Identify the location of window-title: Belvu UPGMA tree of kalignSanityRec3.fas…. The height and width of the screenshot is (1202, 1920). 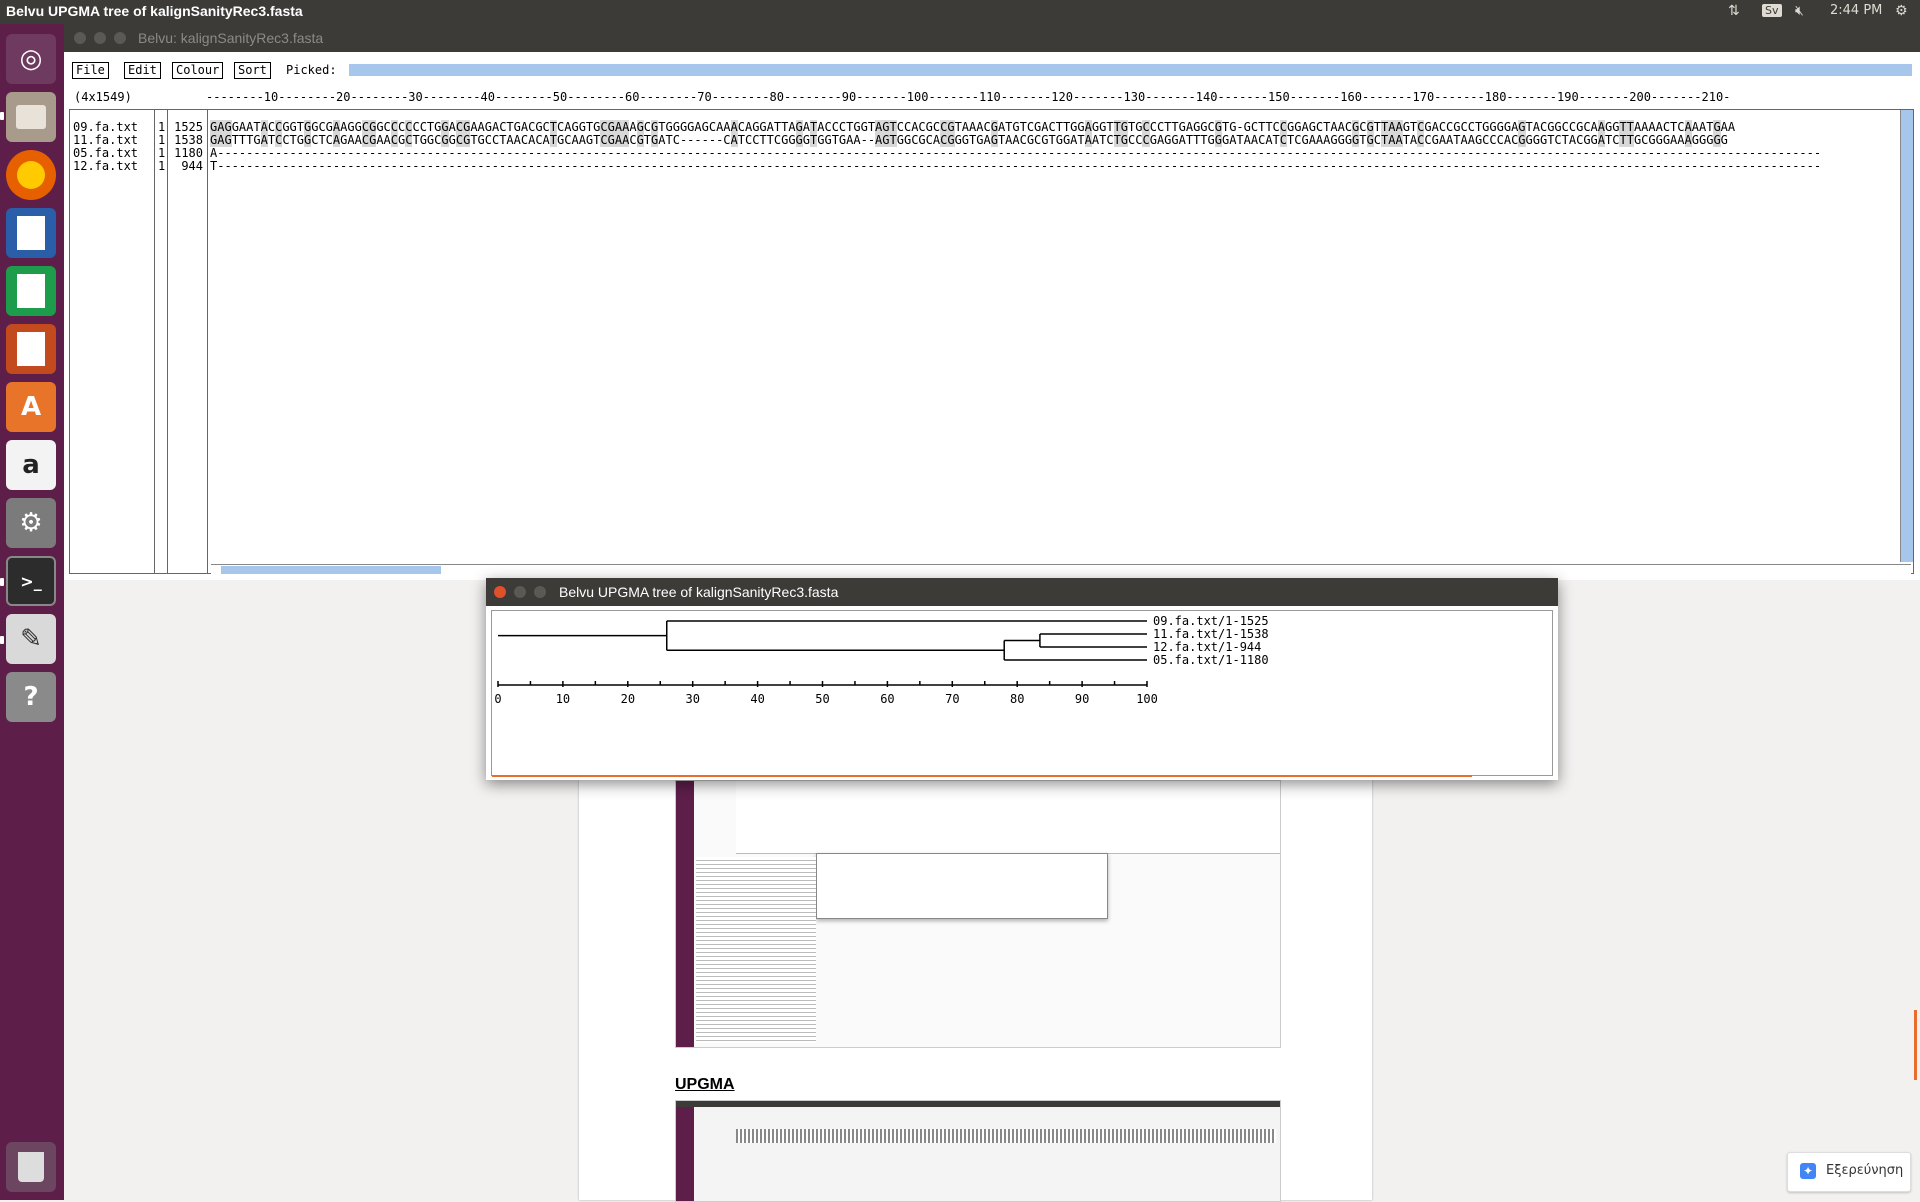
(699, 592).